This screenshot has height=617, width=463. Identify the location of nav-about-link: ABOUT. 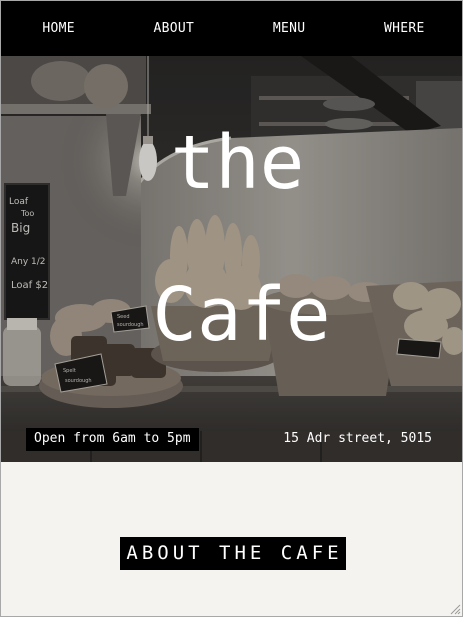
(173, 28).